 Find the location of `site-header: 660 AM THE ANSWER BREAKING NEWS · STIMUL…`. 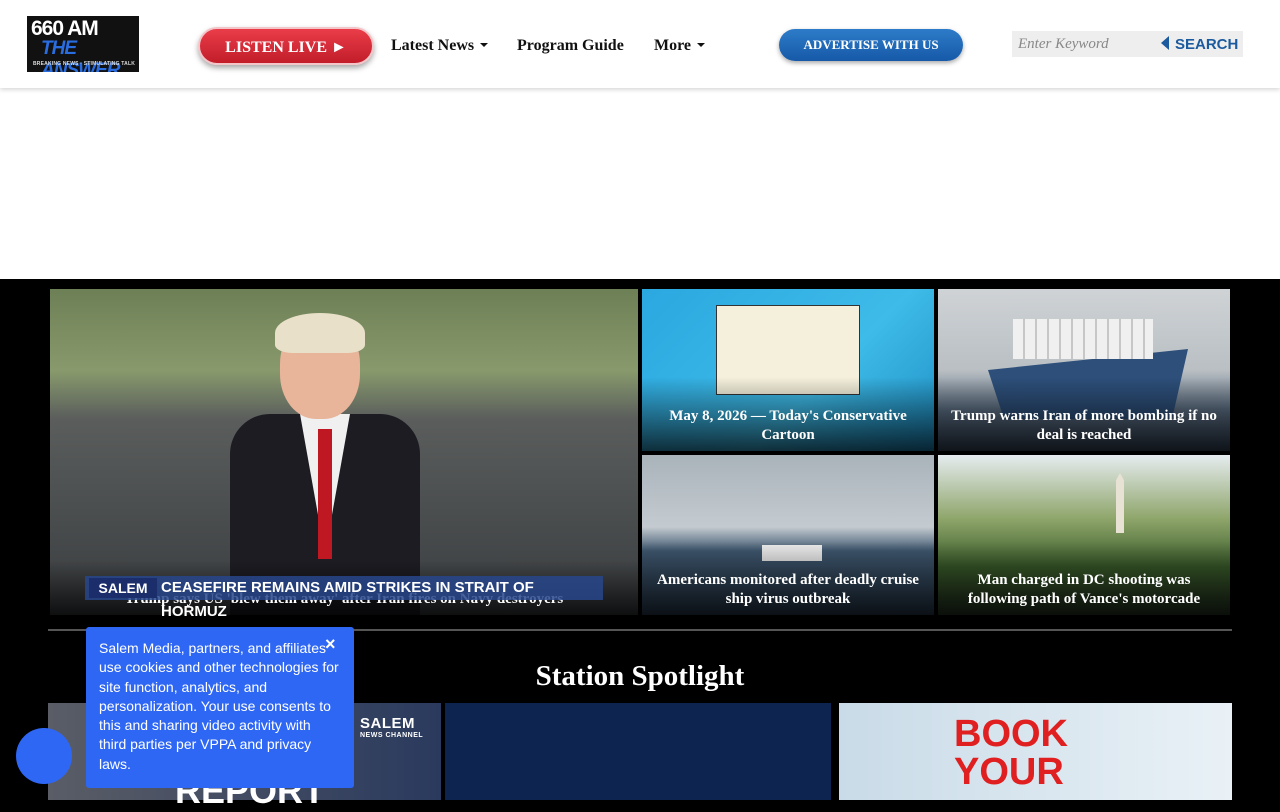

site-header: 660 AM THE ANSWER BREAKING NEWS · STIMUL… is located at coordinates (640, 44).